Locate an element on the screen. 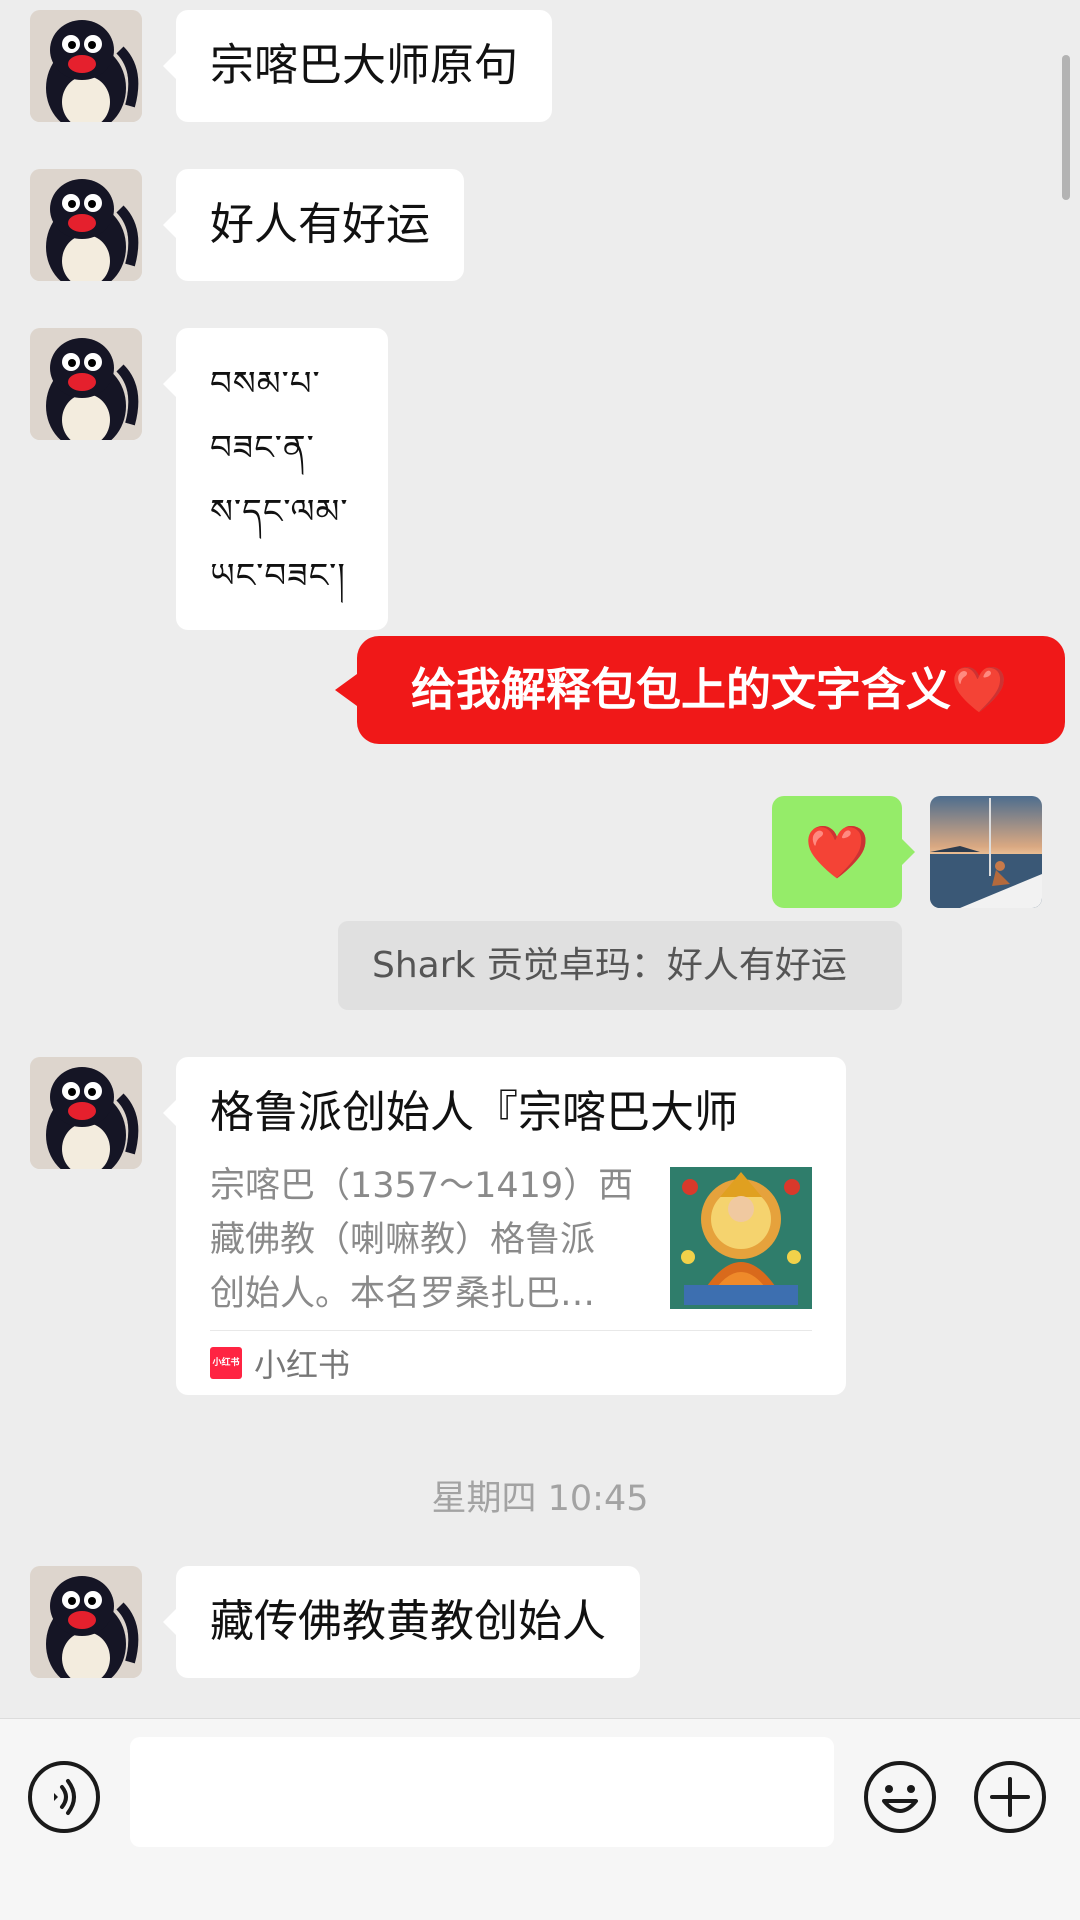 Image resolution: width=1080 pixels, height=1920 pixels. tibetan-message-bubble: བསམ་པ་ བཟང་ན་ ས་དང་ལམ་ ཡང་བཟང་། is located at coordinates (275, 479).